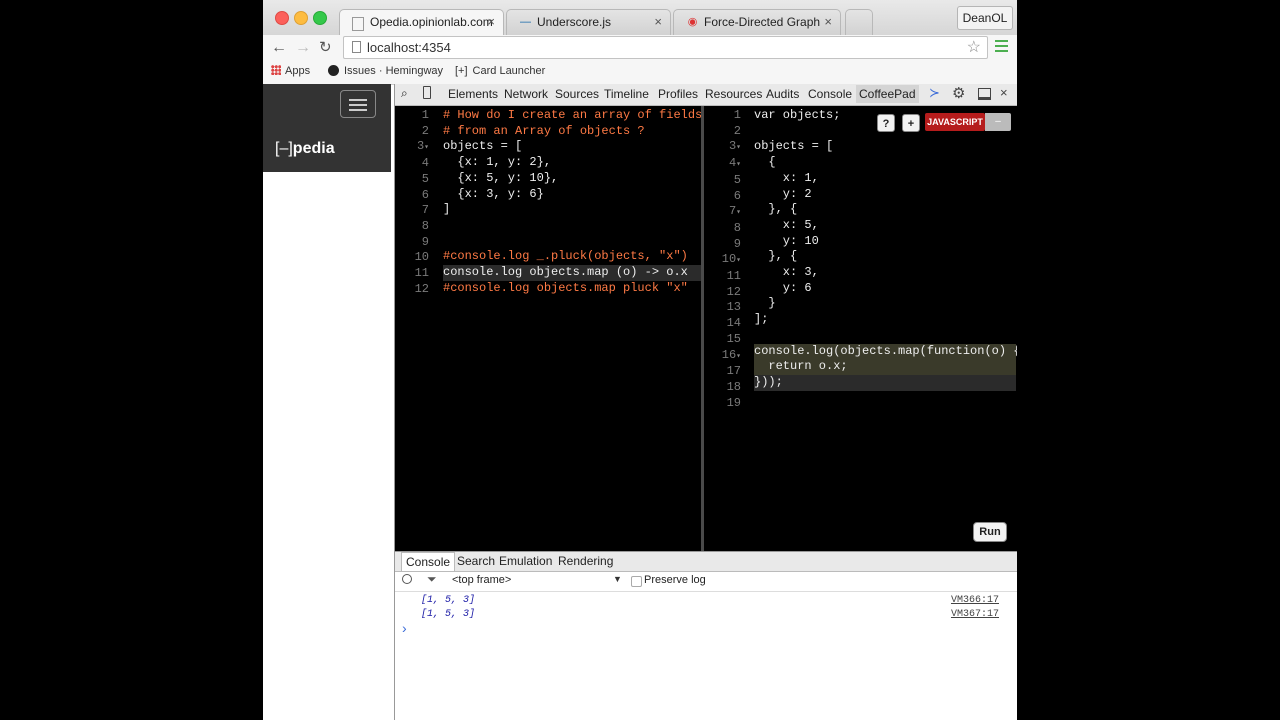 The image size is (1280, 720). What do you see at coordinates (786, 240) in the screenshot?
I see `code-line: y: 10` at bounding box center [786, 240].